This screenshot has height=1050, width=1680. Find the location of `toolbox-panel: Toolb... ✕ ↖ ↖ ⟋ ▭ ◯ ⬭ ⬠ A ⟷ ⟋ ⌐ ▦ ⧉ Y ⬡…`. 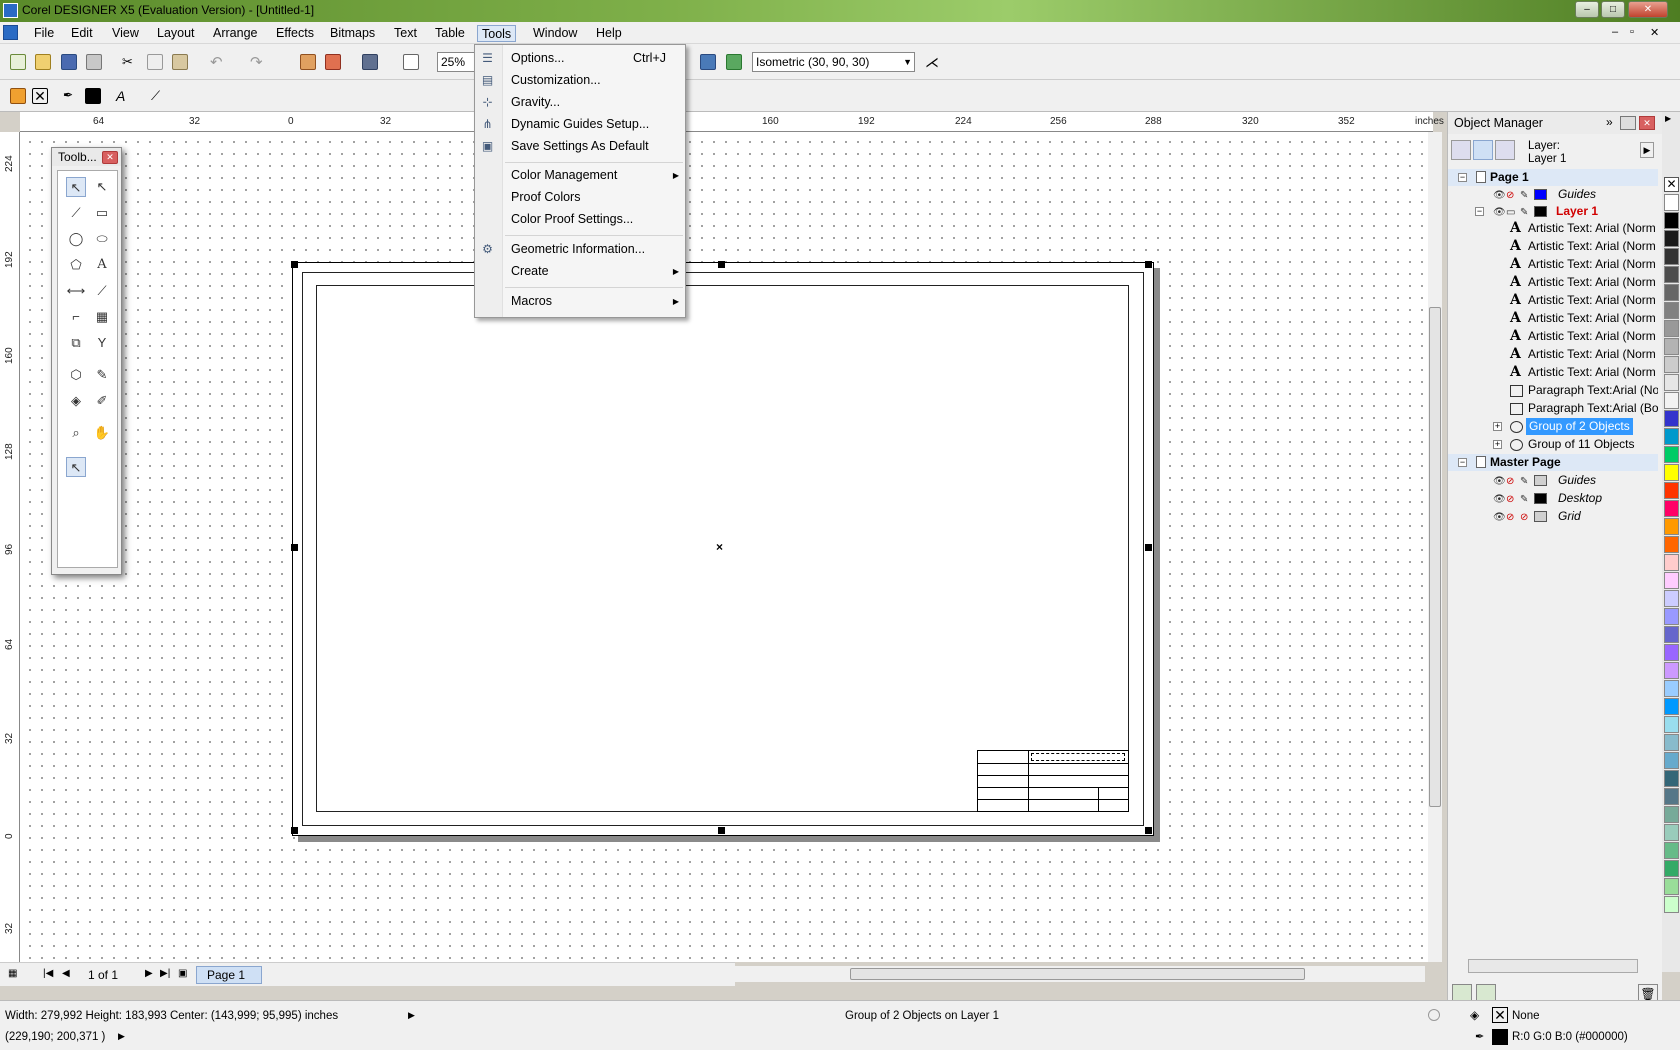

toolbox-panel: Toolb... ✕ ↖ ↖ ⟋ ▭ ◯ ⬭ ⬠ A ⟷ ⟋ ⌐ ▦ ⧉ Y ⬡… is located at coordinates (86, 361).